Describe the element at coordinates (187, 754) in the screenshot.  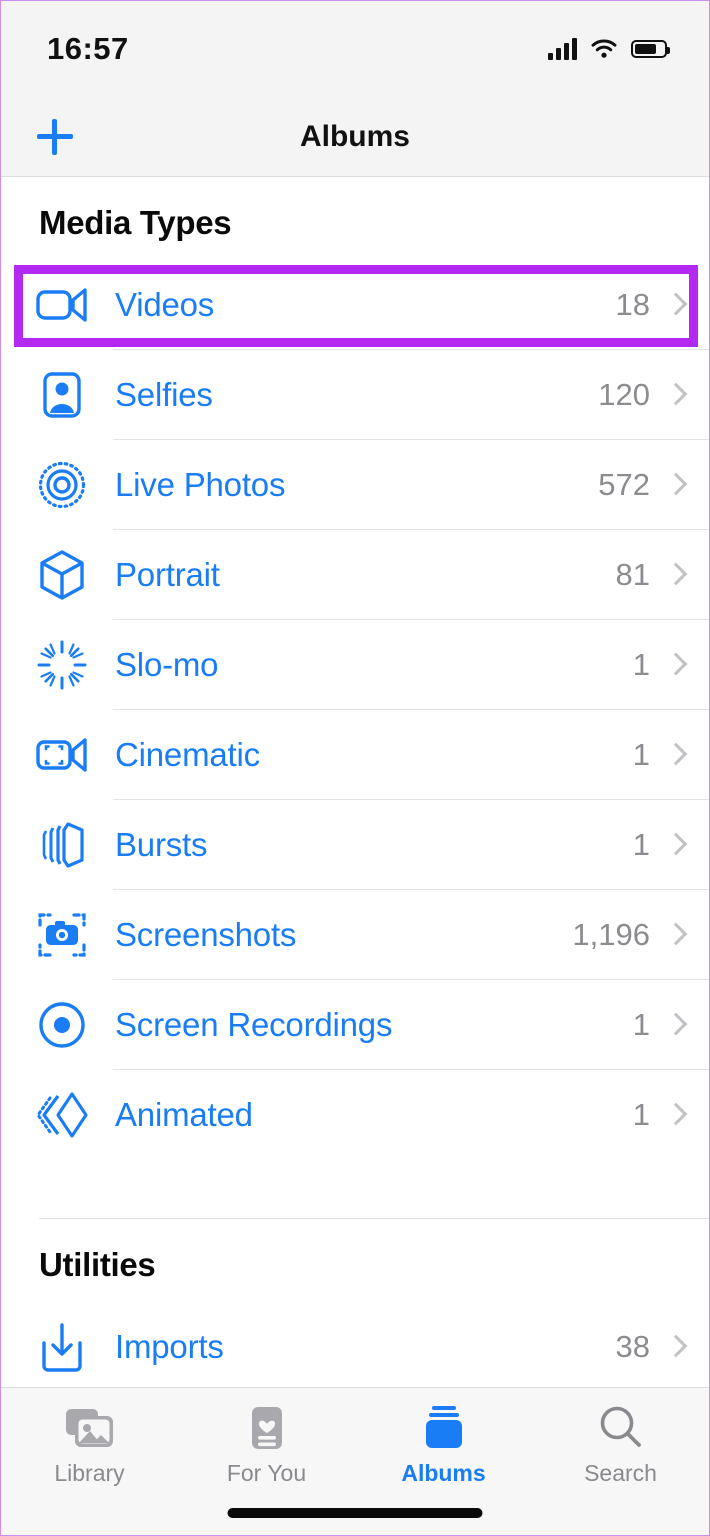
I see `list-item-label: Cinematic` at that location.